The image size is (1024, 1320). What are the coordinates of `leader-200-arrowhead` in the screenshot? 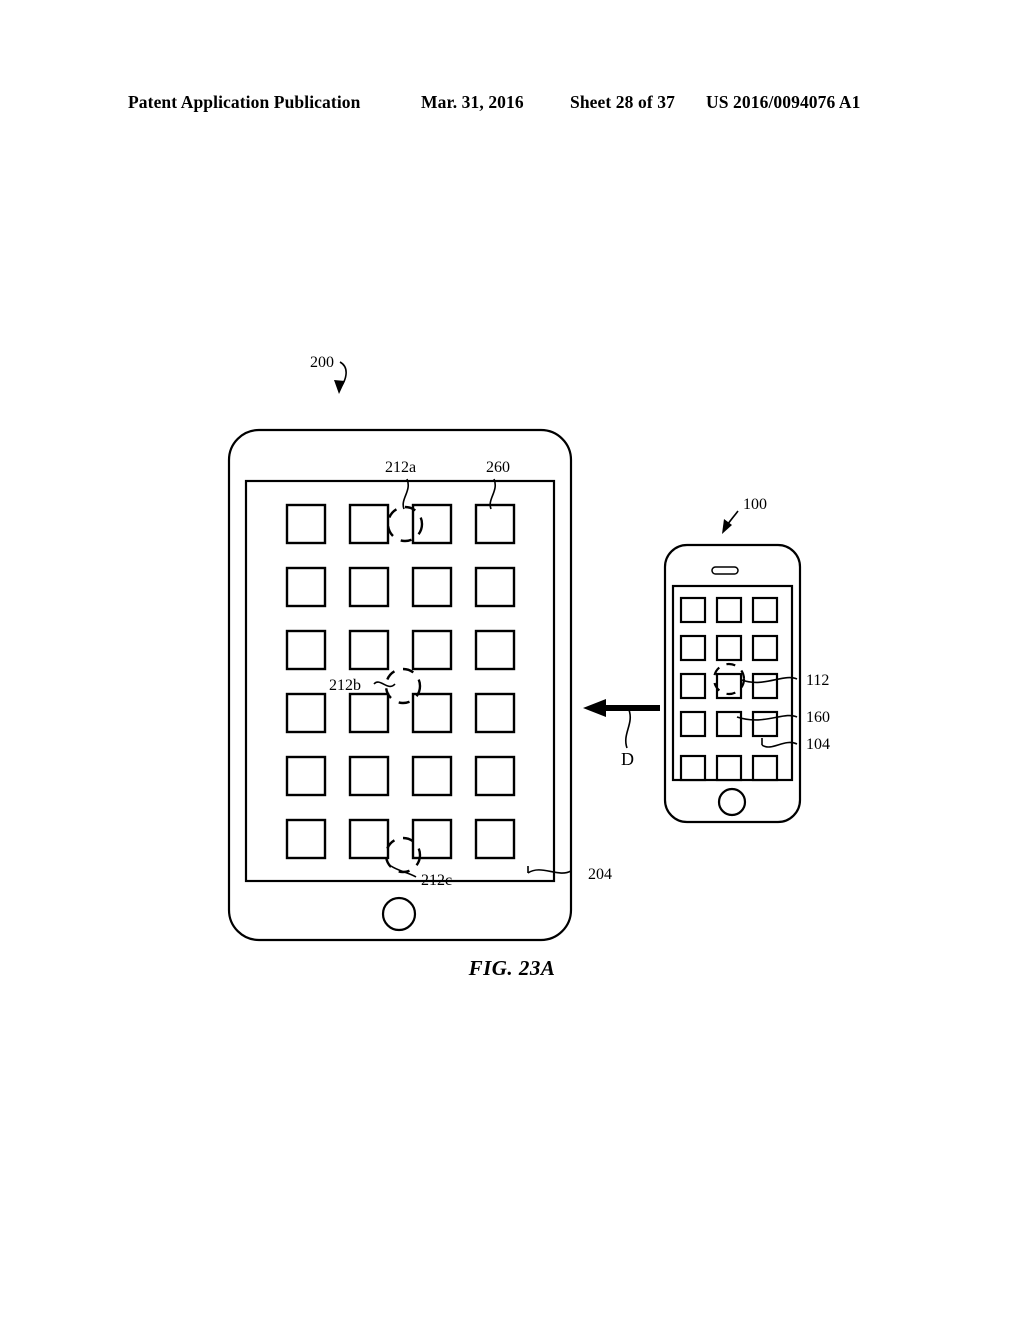 It's located at (339, 387).